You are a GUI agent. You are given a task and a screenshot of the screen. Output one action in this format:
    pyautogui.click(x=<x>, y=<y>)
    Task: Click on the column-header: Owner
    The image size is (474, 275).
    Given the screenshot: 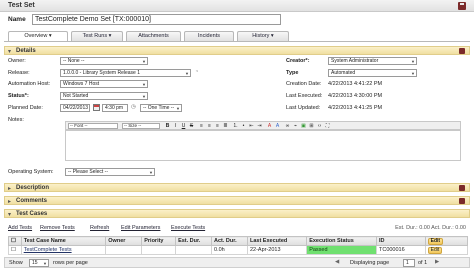 What is the action you would take?
    pyautogui.click(x=124, y=241)
    